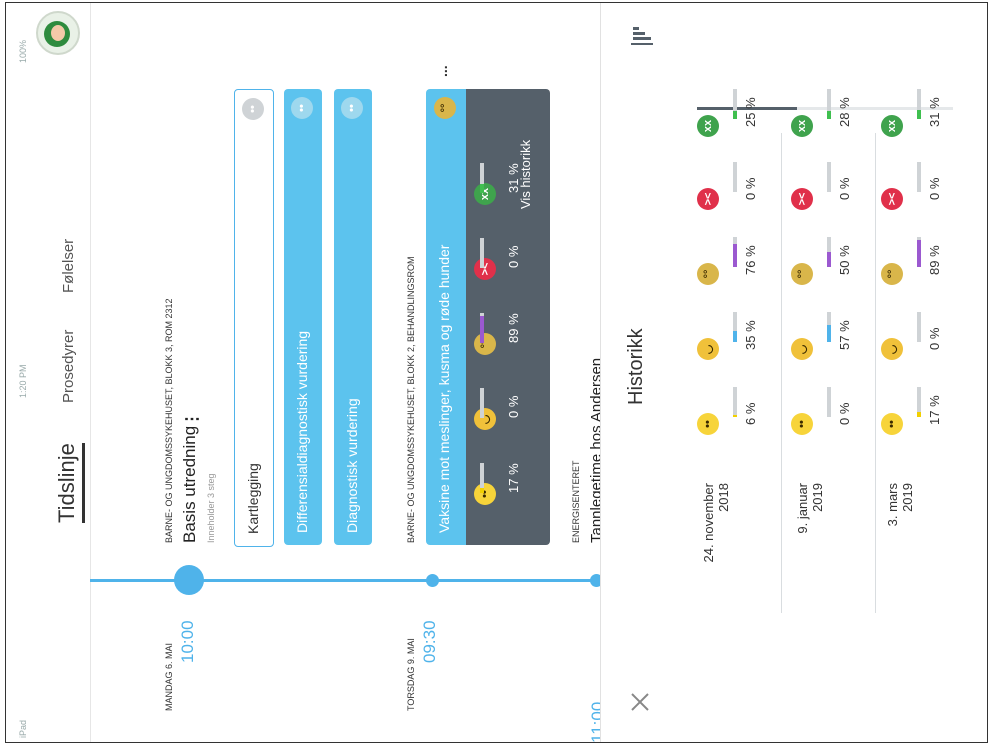  I want to click on status-bar: iPad 1:20 PM 100%, so click(48, 372).